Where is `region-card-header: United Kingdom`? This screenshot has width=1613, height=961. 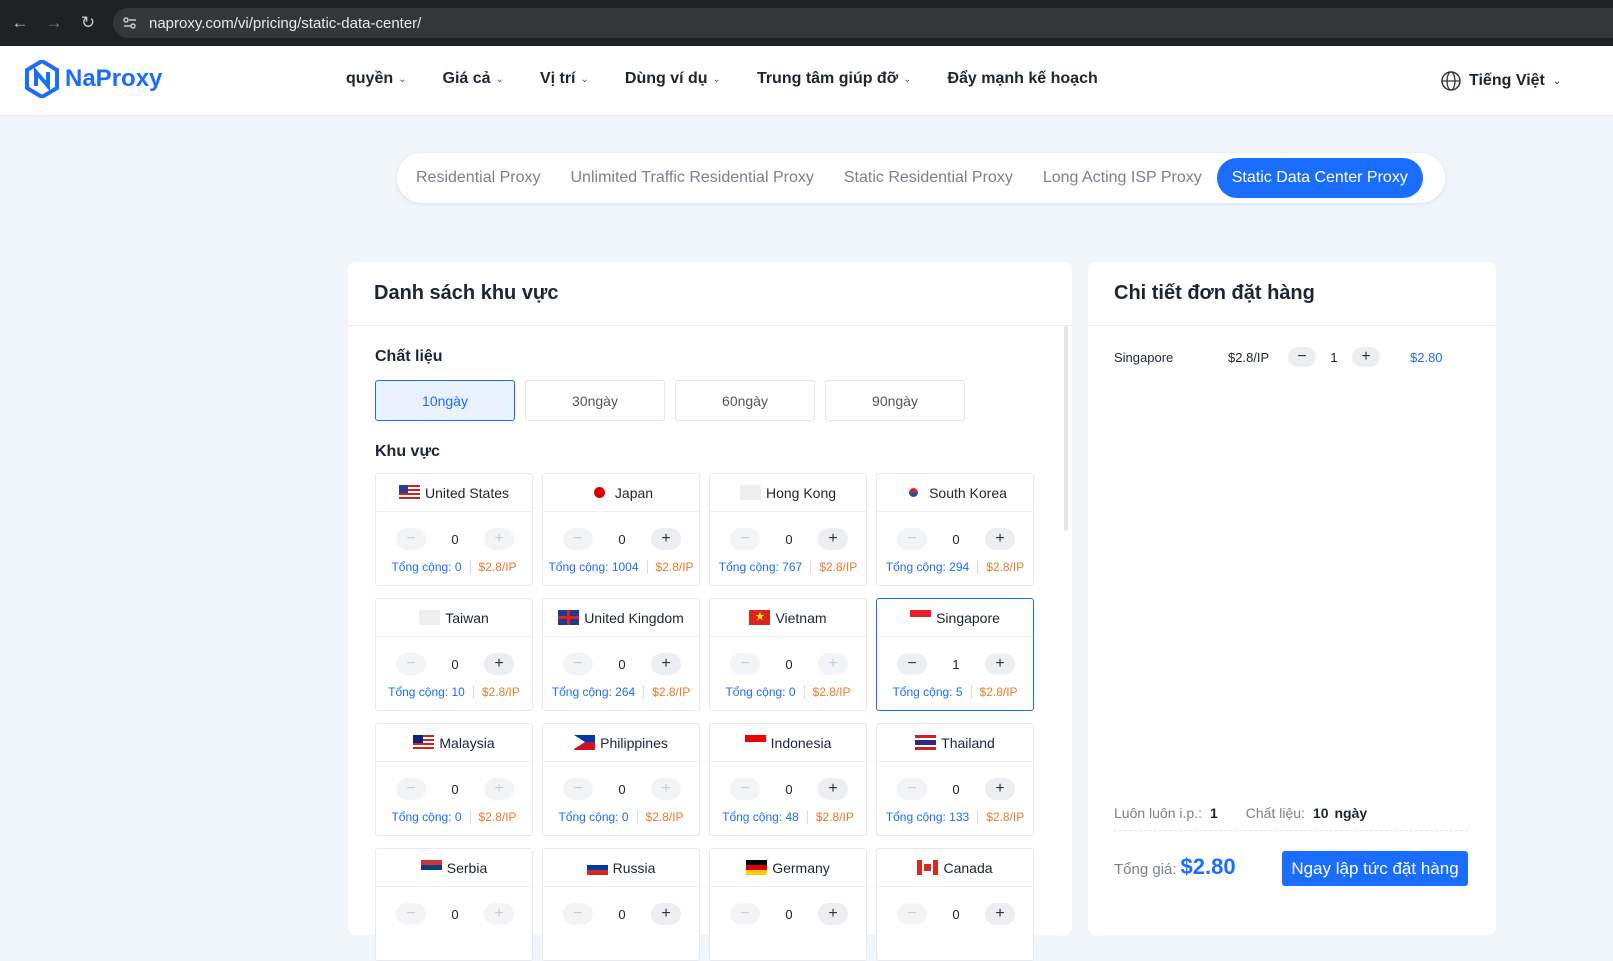
region-card-header: United Kingdom is located at coordinates (621, 618).